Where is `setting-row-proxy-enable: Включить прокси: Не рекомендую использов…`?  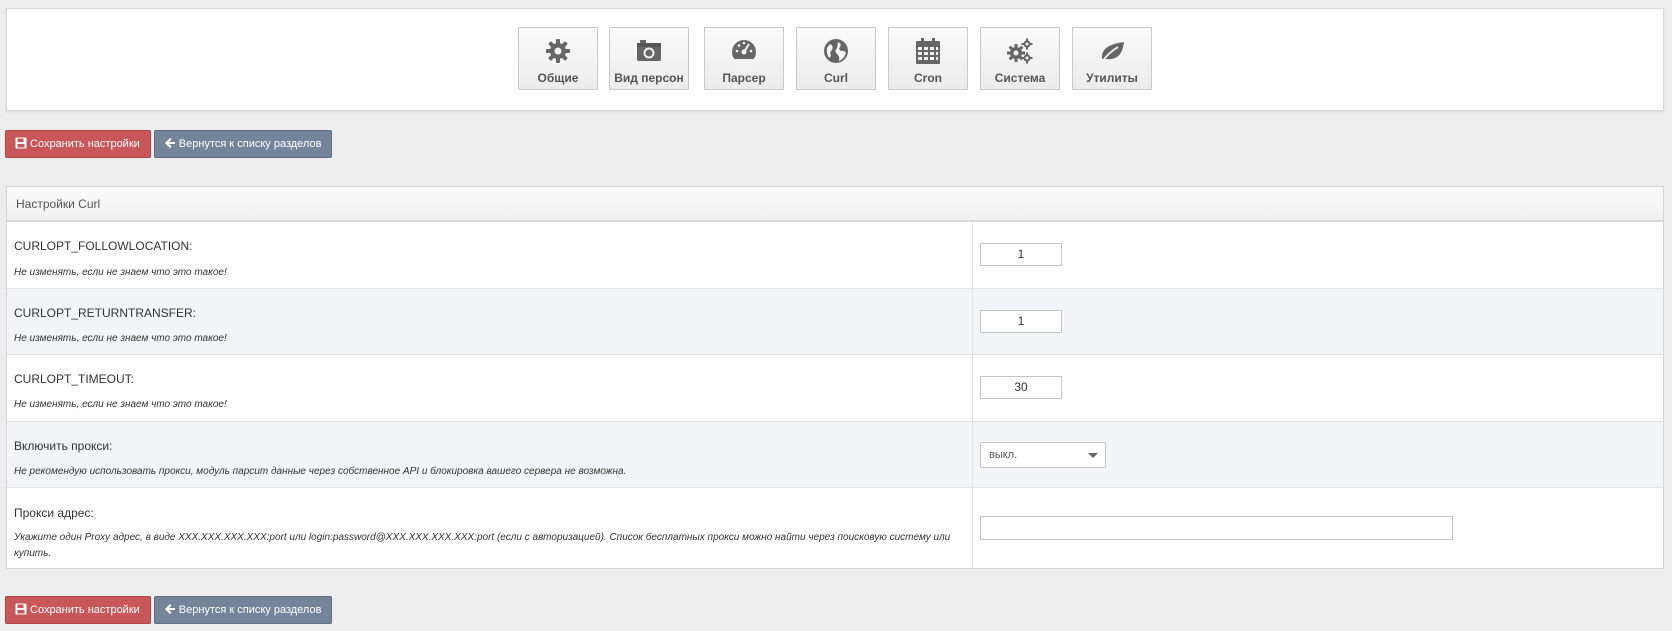
setting-row-proxy-enable: Включить прокси: Не рекомендую использов… is located at coordinates (835, 455).